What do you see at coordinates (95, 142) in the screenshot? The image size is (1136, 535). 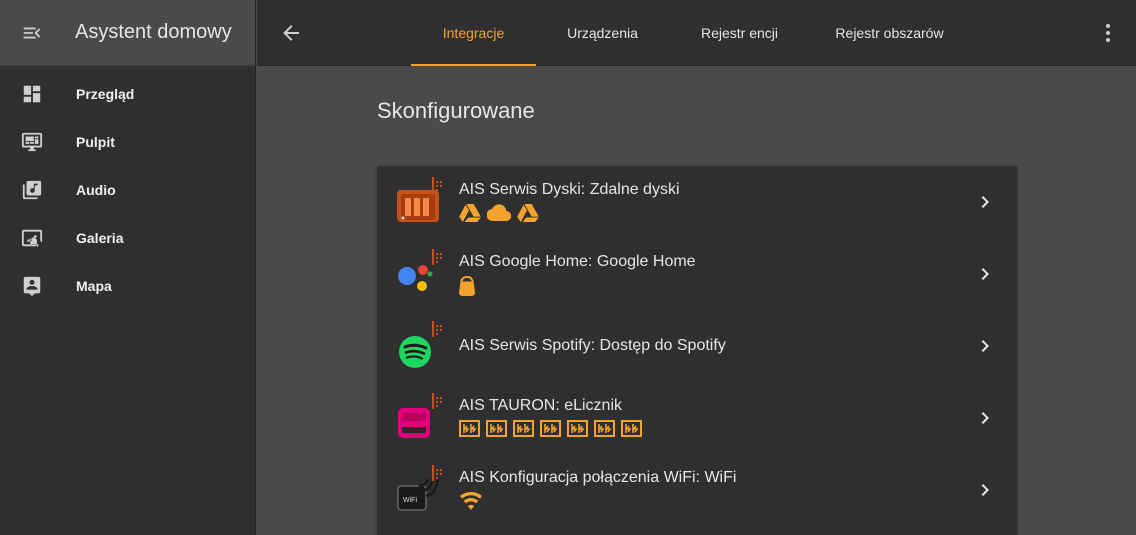 I see `sidebar-item-label: Pulpit` at bounding box center [95, 142].